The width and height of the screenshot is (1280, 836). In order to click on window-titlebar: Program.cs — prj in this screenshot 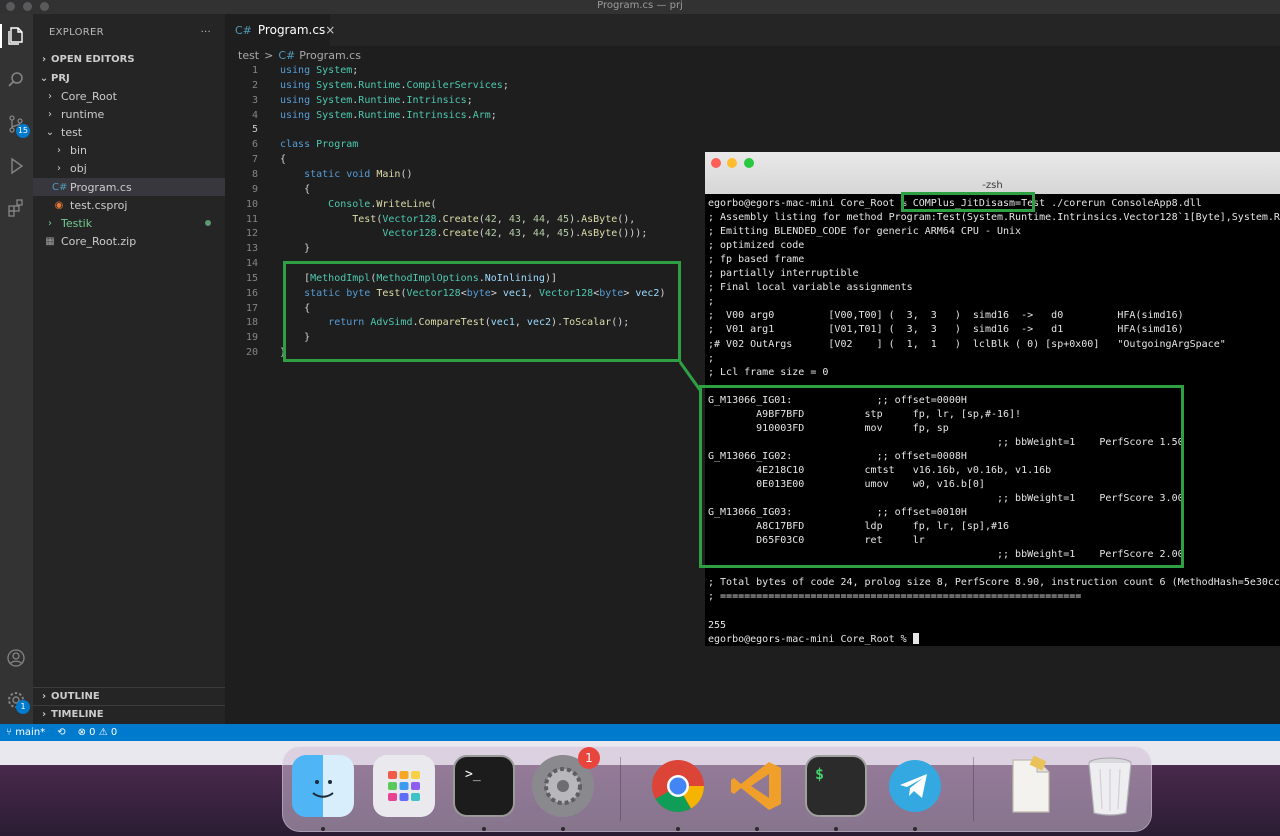, I will do `click(640, 7)`.